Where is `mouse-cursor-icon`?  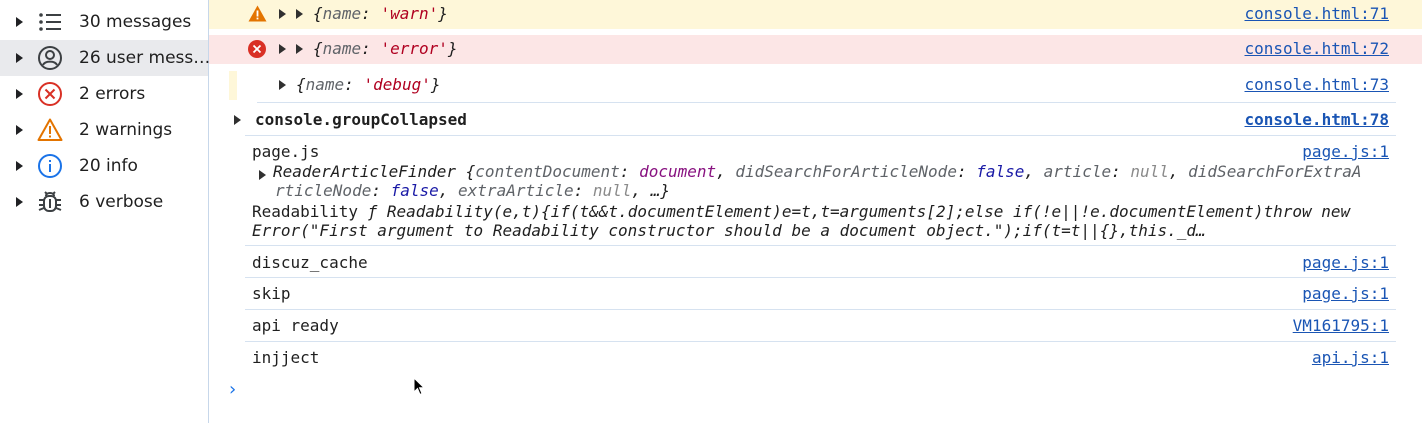
mouse-cursor-icon is located at coordinates (419, 388).